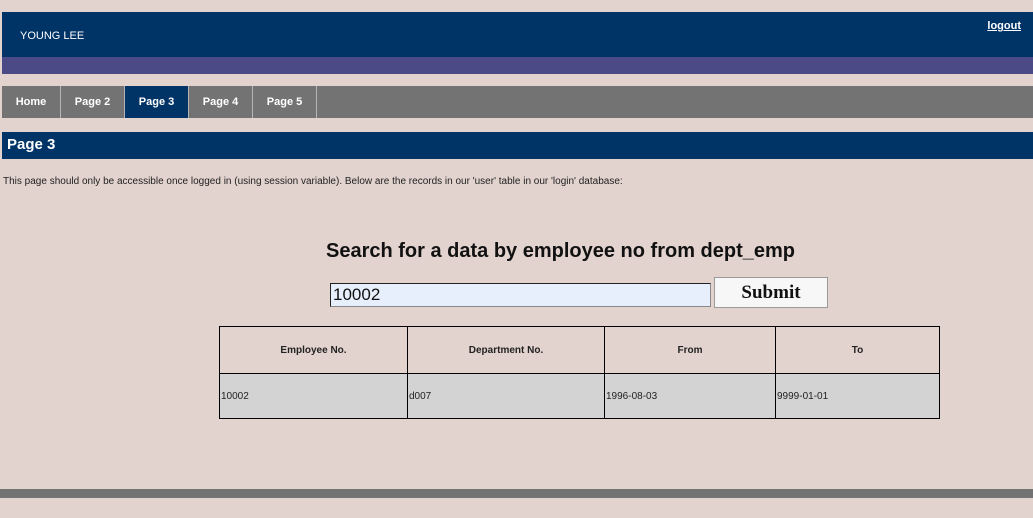 The width and height of the screenshot is (1033, 518). What do you see at coordinates (517, 34) in the screenshot?
I see `top-header: YOUNG LEE logout` at bounding box center [517, 34].